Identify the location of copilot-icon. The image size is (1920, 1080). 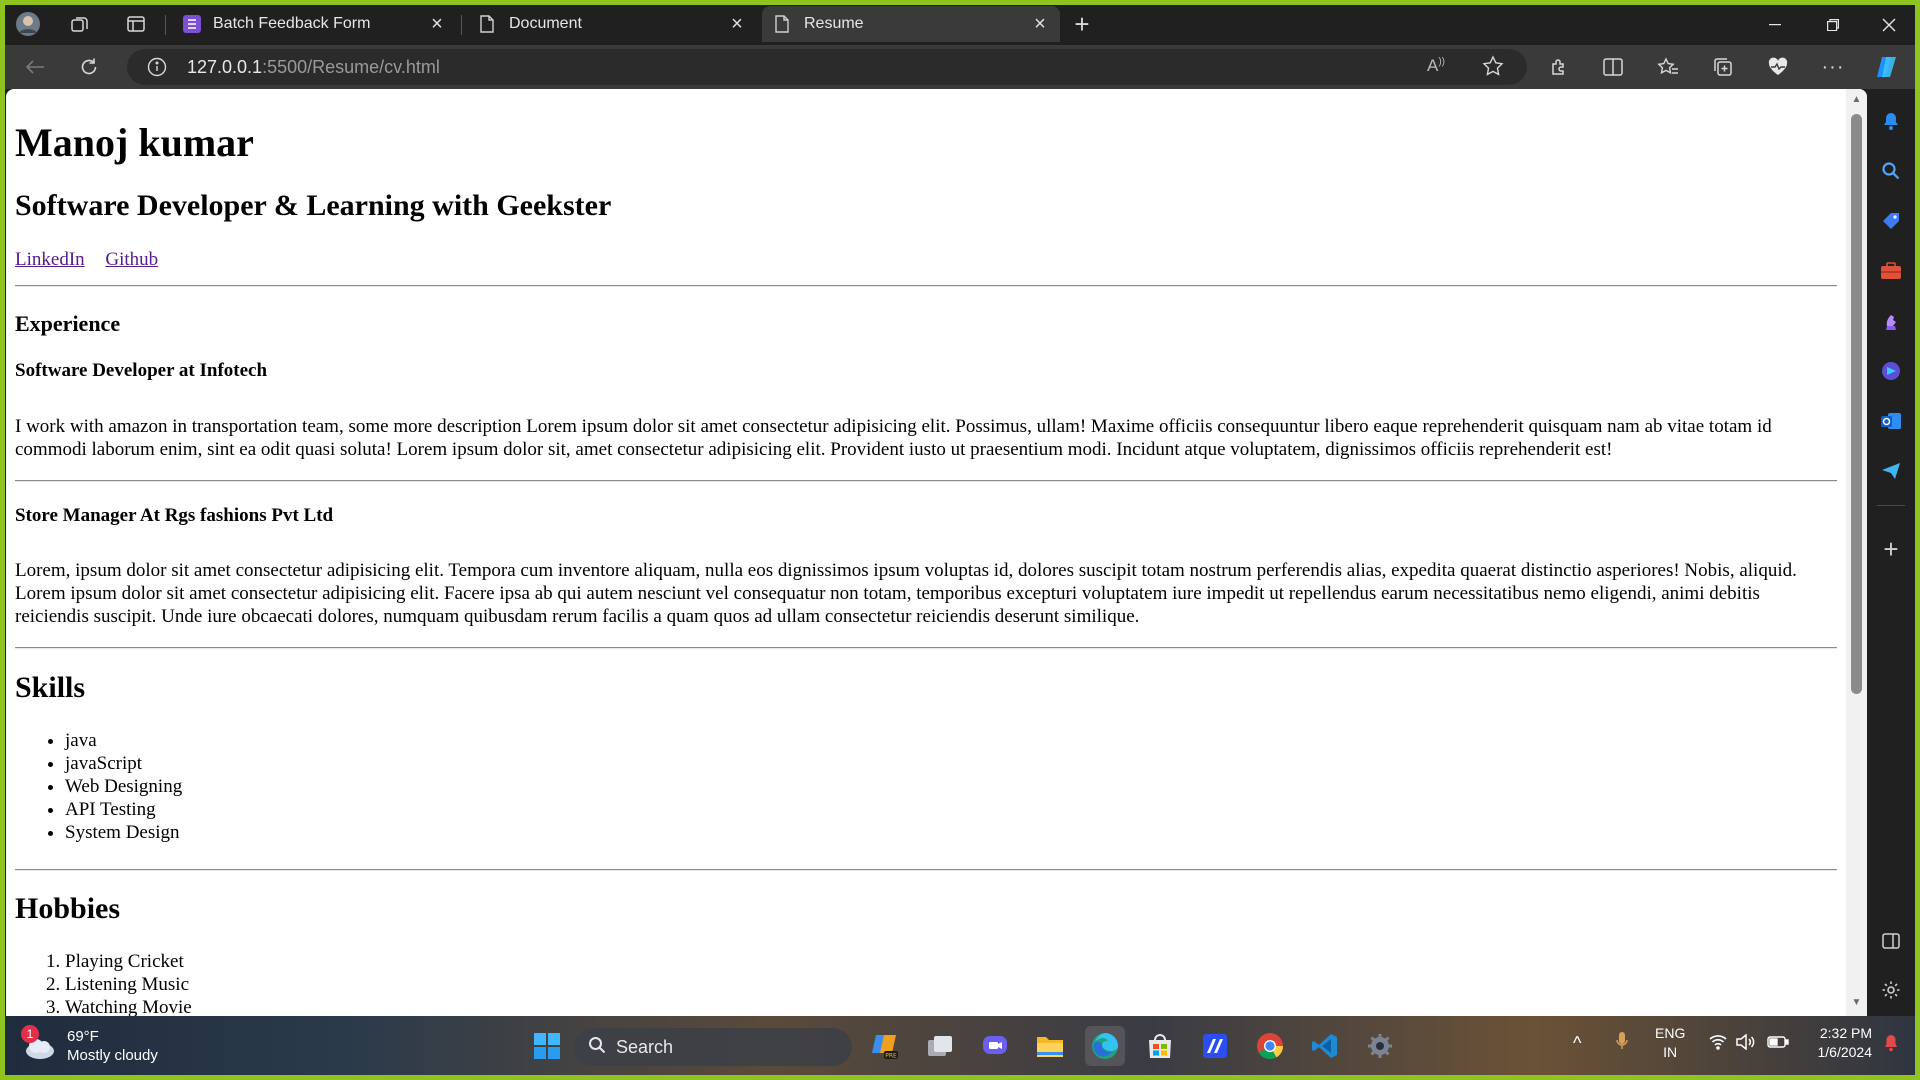
(1887, 67).